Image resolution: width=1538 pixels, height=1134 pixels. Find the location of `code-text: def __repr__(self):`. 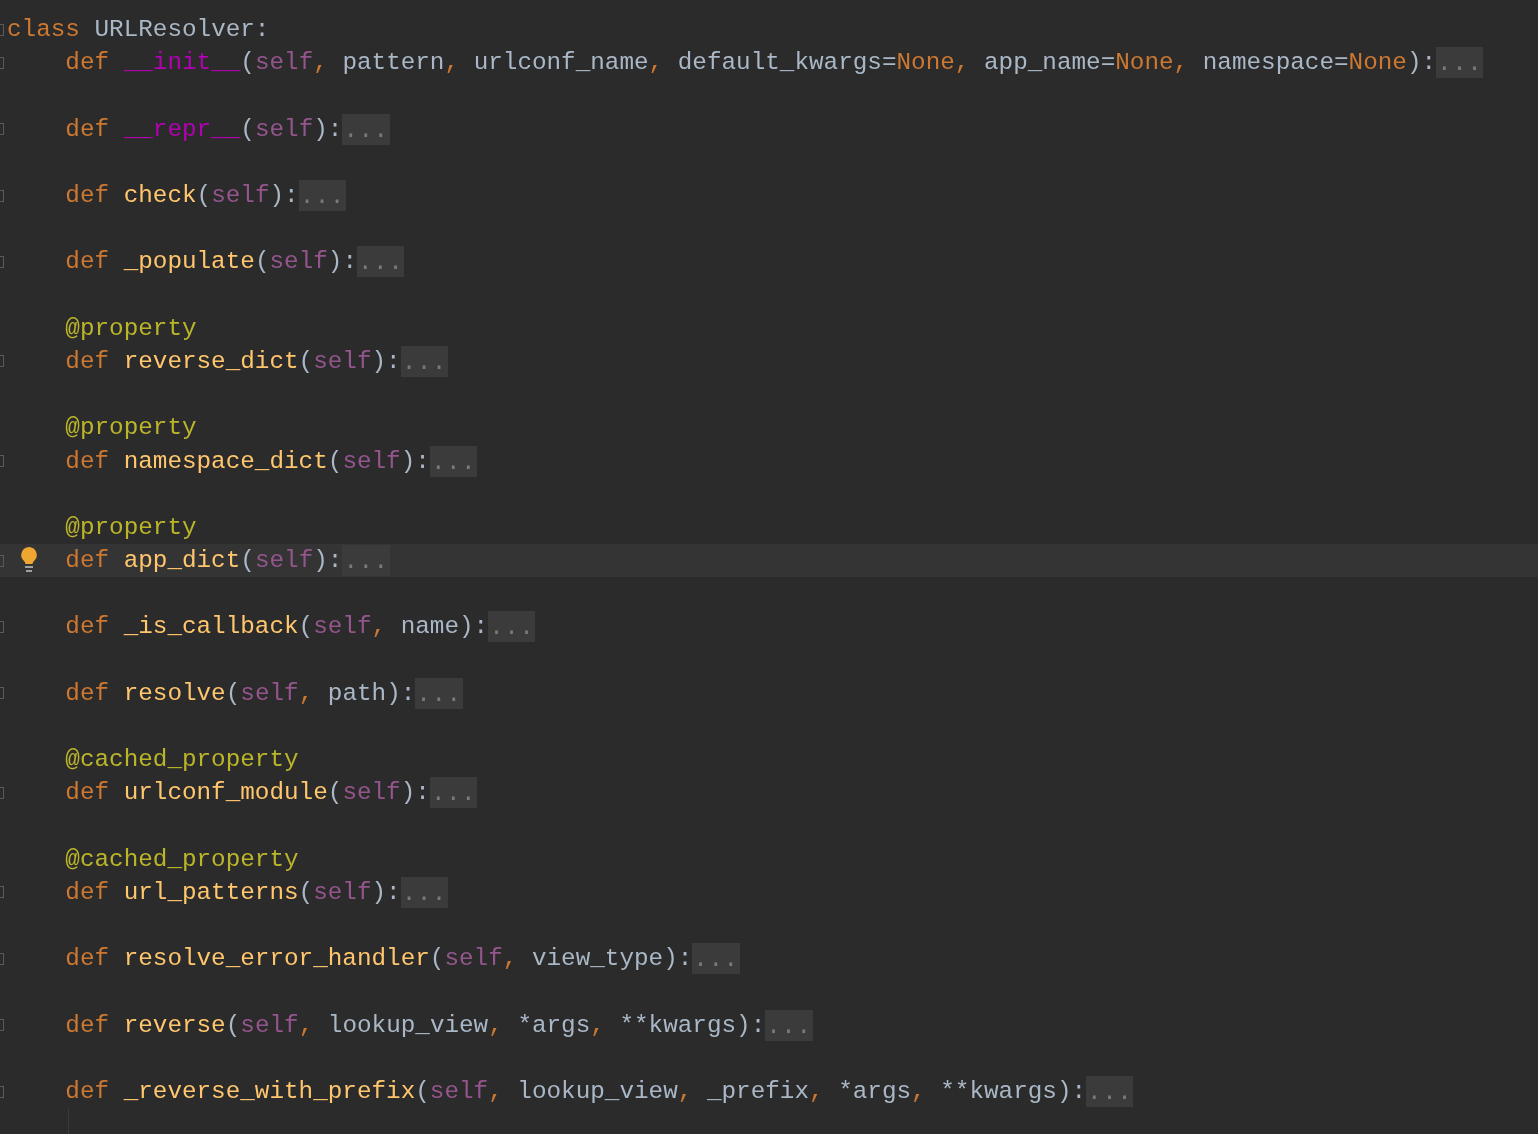

code-text: def __repr__(self): is located at coordinates (204, 129).